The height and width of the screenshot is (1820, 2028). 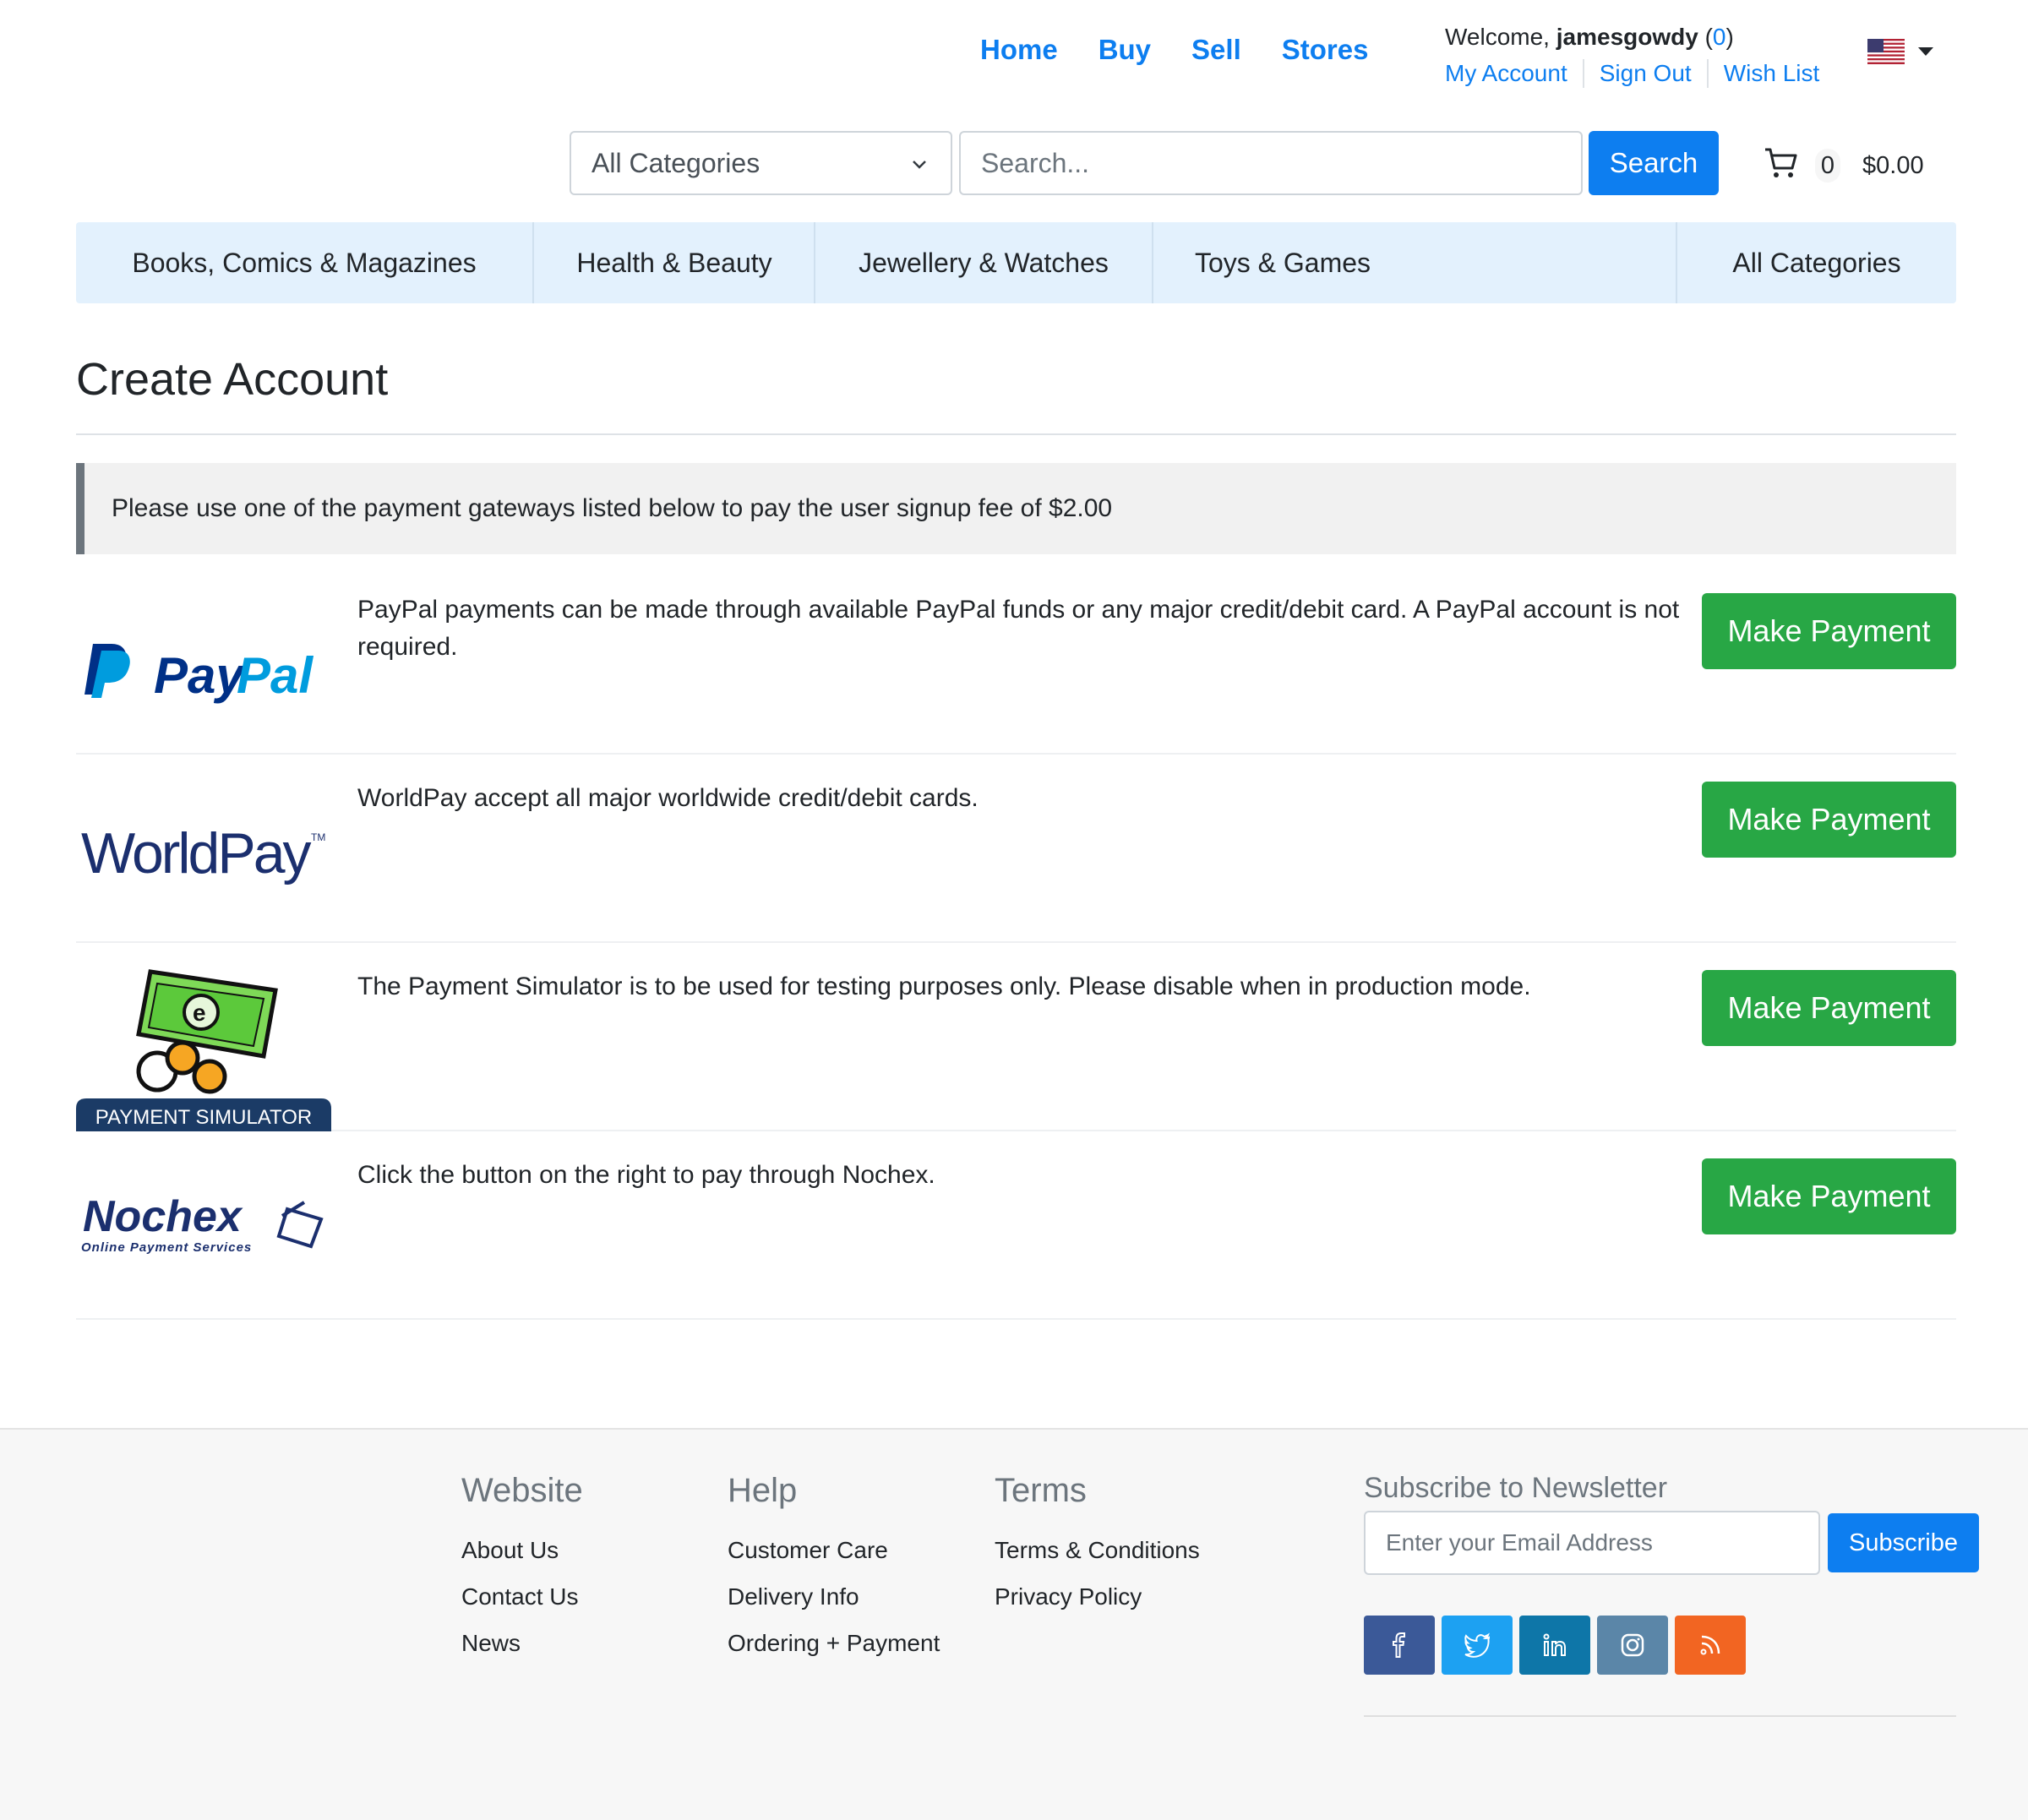 What do you see at coordinates (1771, 73) in the screenshot?
I see `wish-list-link: Wish List` at bounding box center [1771, 73].